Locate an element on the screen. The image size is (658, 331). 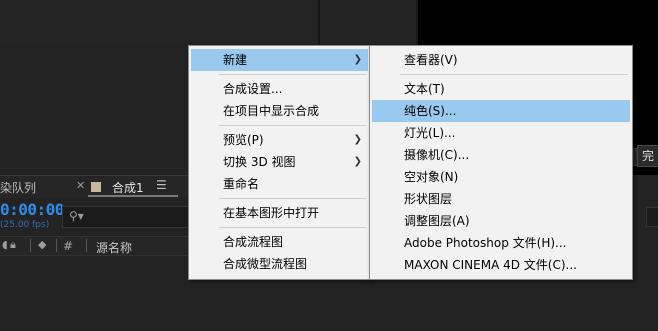
layer-column-header: ◖ 🔒︎ ◆ # 源名称 is located at coordinates (95, 246).